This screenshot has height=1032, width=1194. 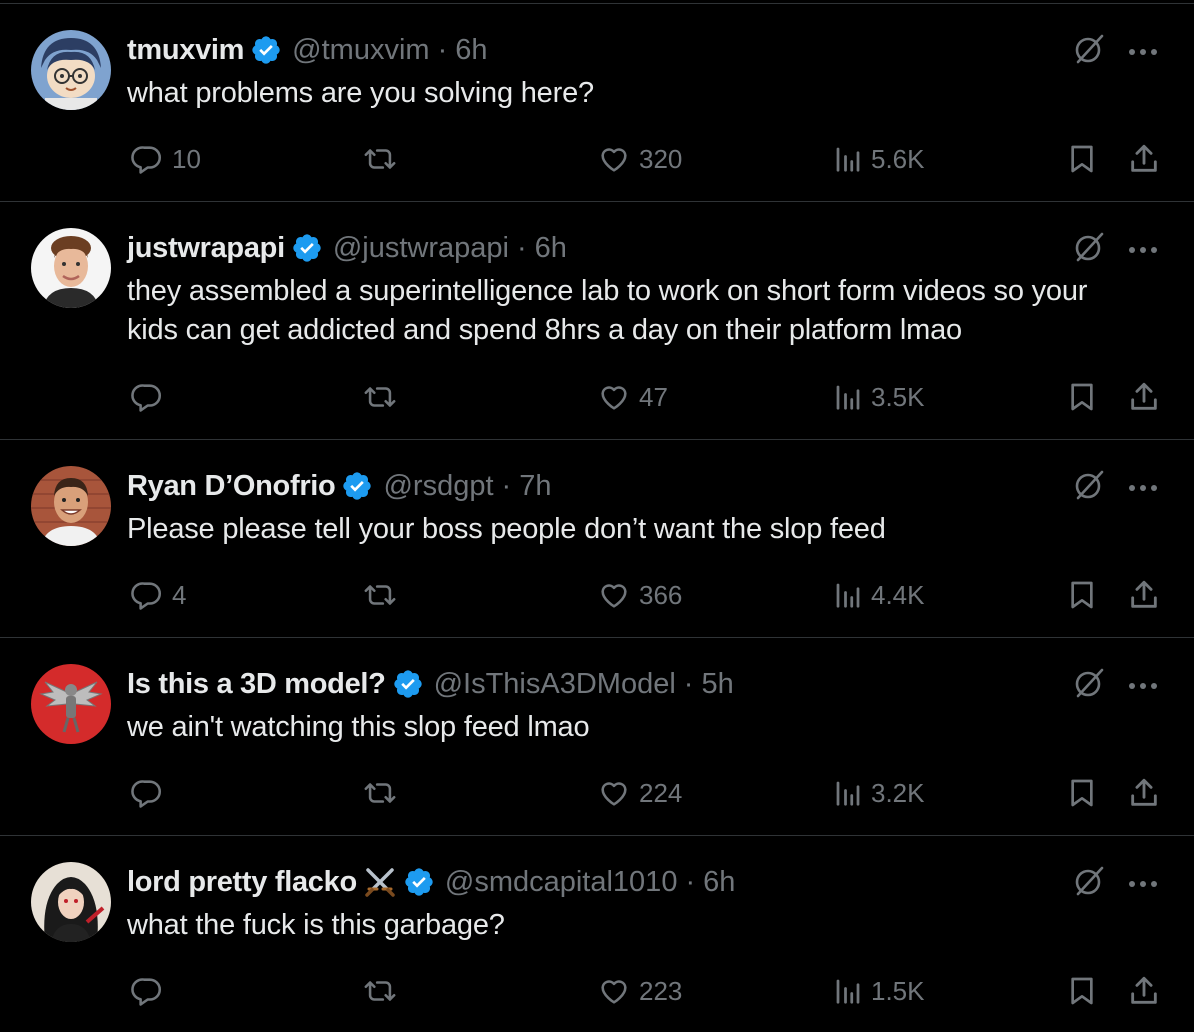 I want to click on like-button: 366, so click(x=639, y=595).